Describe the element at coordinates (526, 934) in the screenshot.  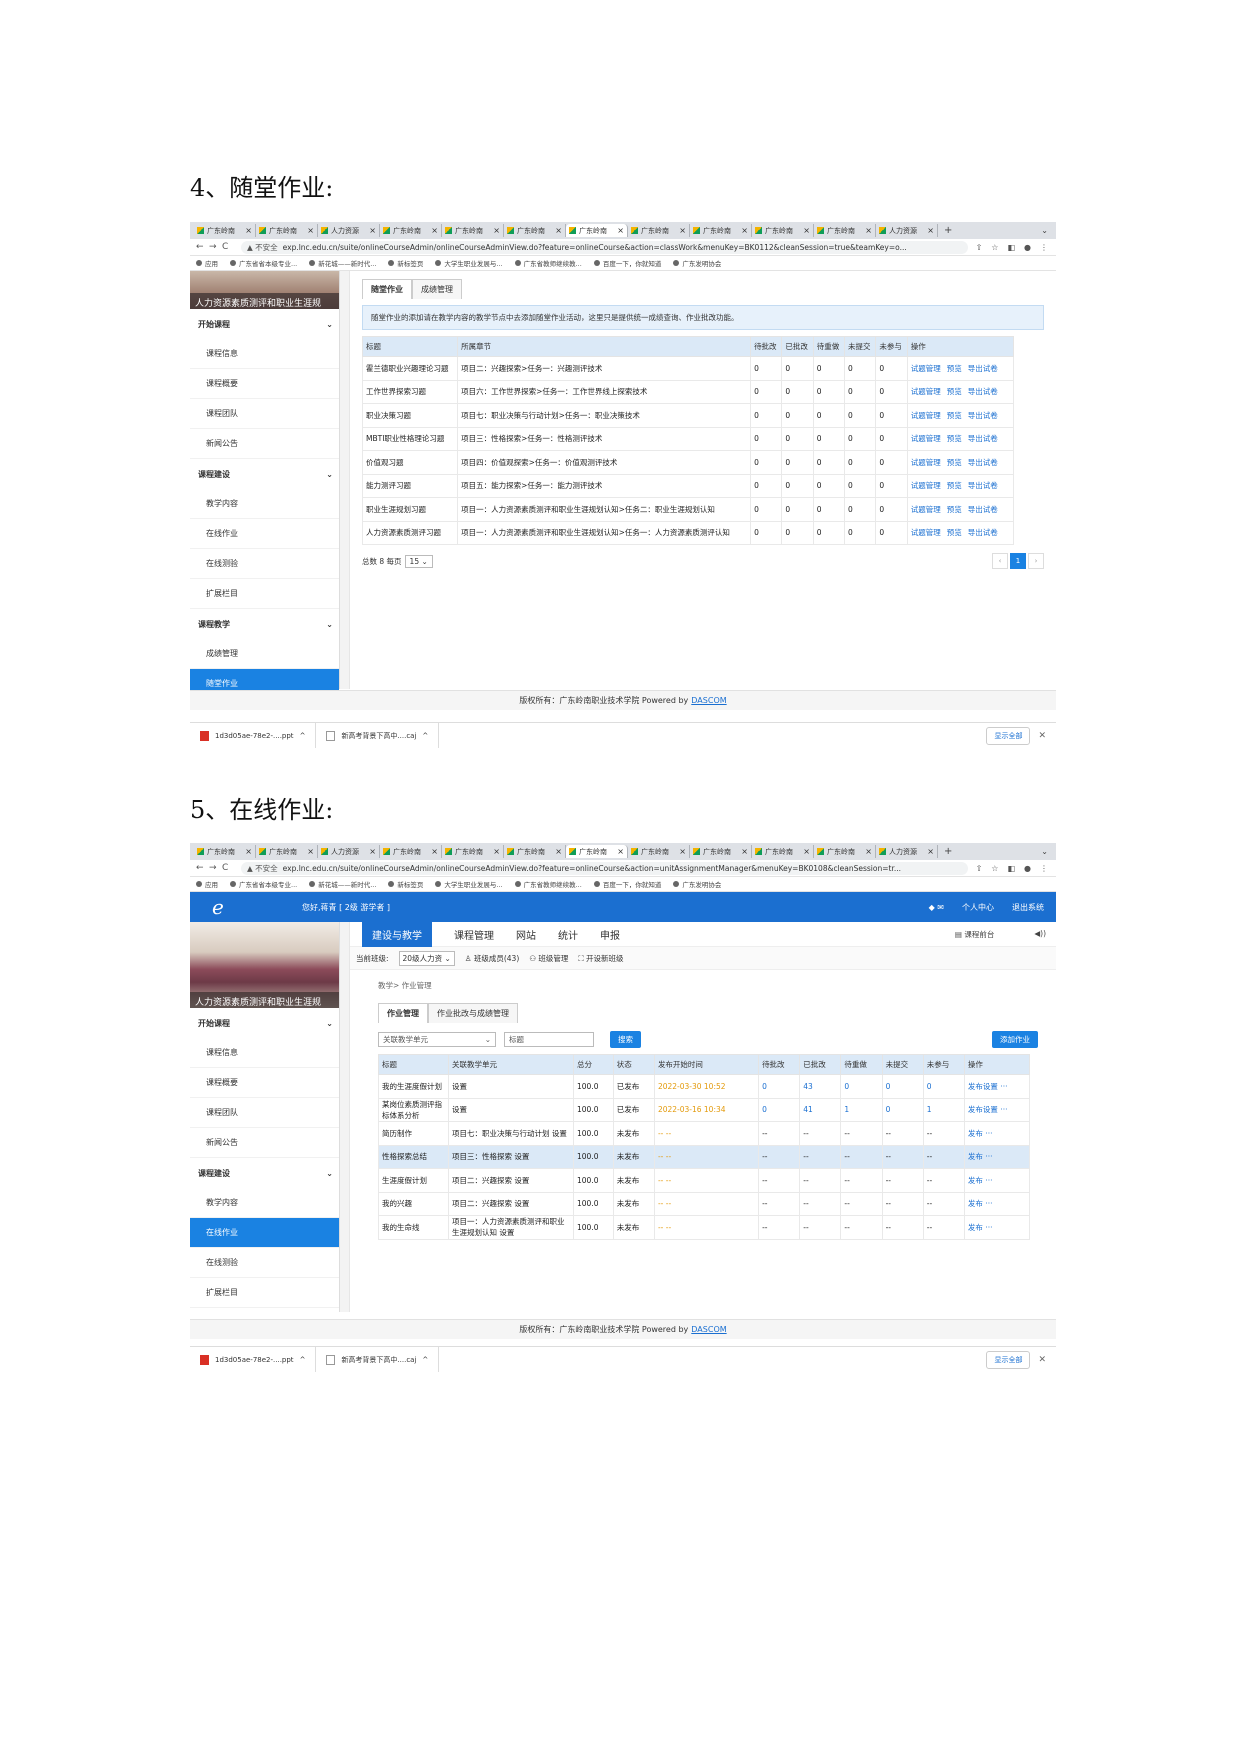
I see `menu-website: 网站` at that location.